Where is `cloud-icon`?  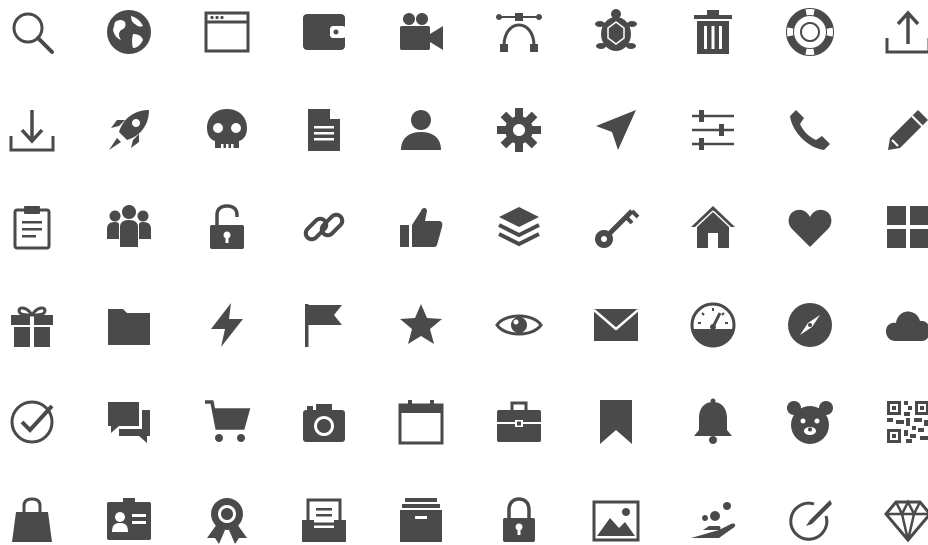
cloud-icon is located at coordinates (905, 325).